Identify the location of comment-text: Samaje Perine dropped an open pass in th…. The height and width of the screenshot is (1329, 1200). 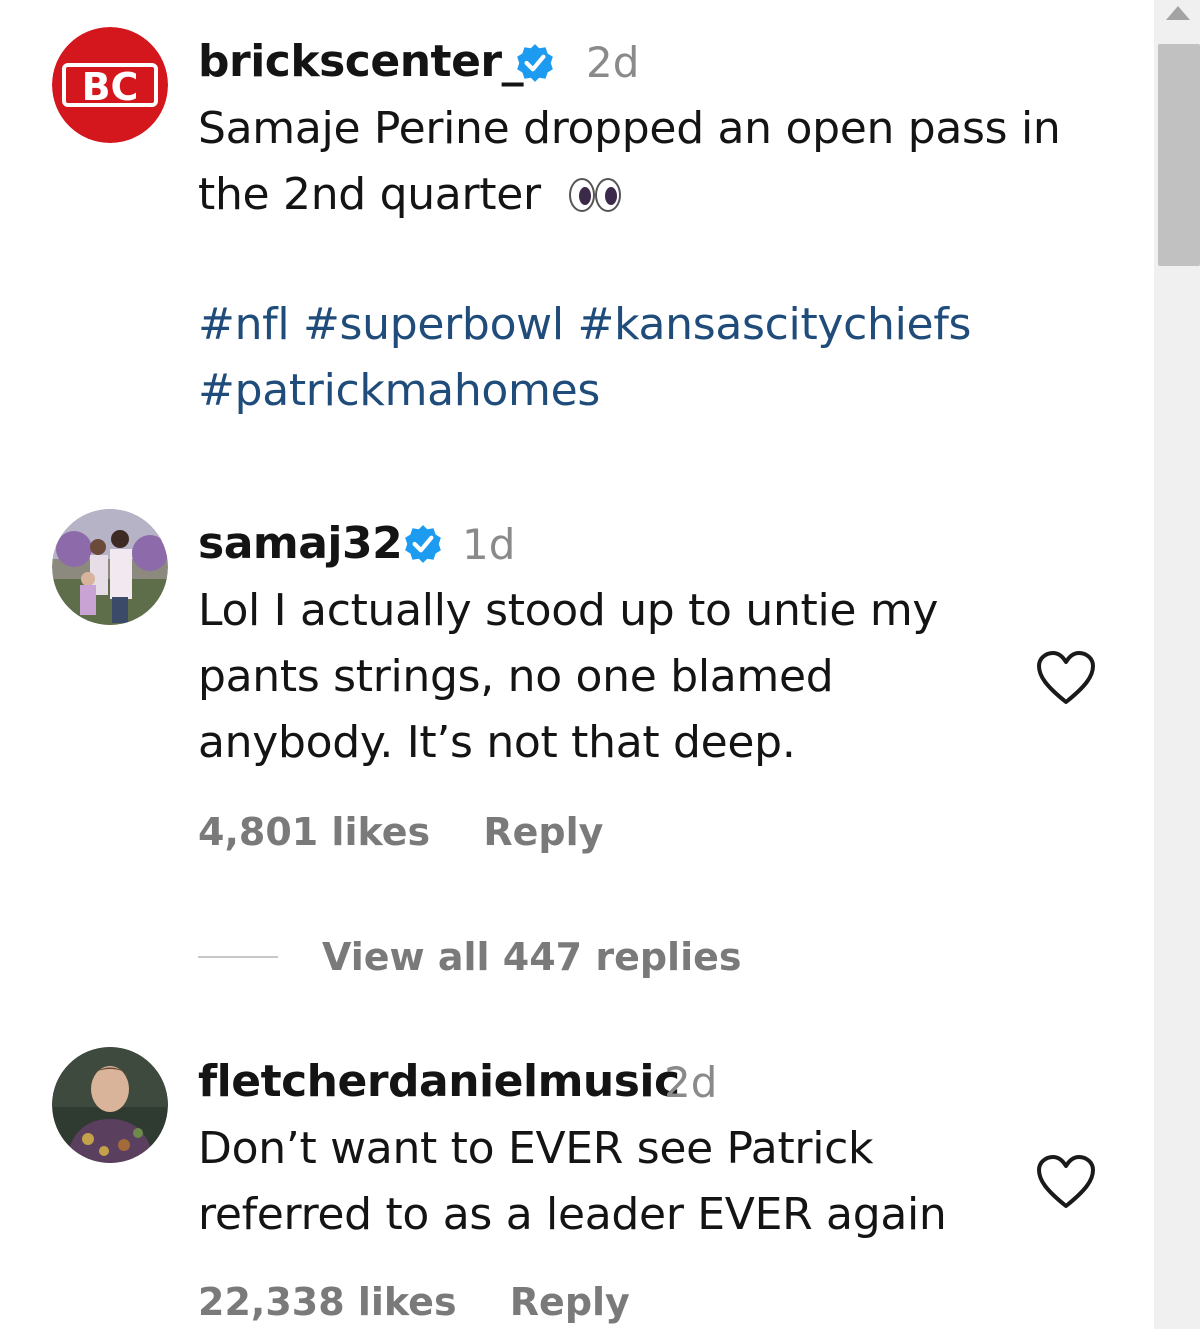
(629, 162).